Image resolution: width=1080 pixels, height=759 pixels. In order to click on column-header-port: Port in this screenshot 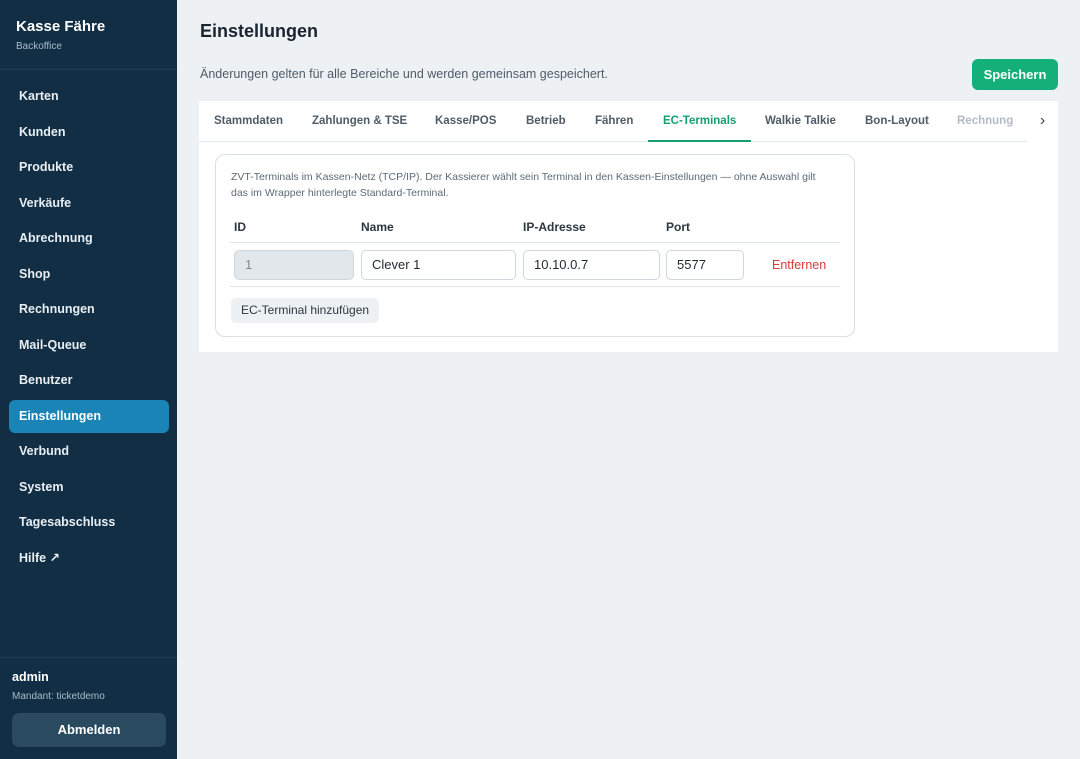, I will do `click(678, 227)`.